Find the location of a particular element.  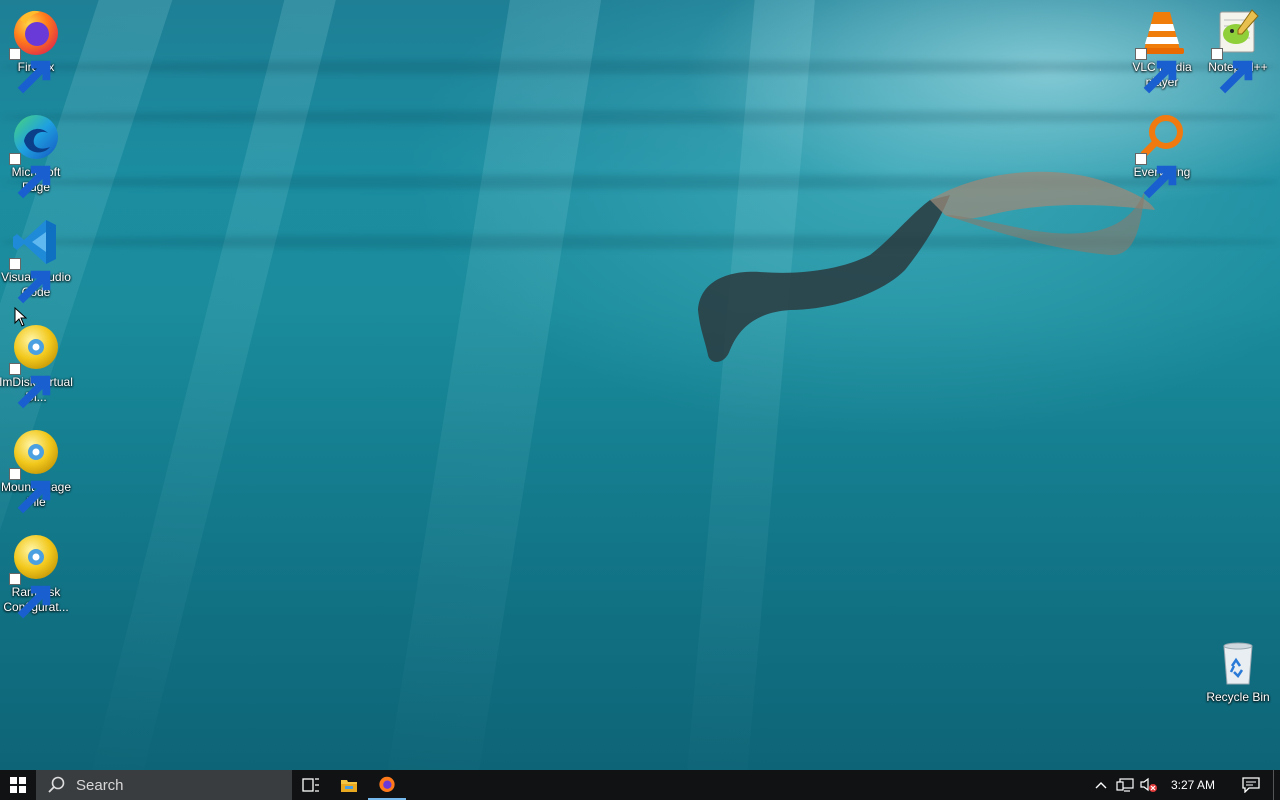

network-button is located at coordinates (1125, 785).